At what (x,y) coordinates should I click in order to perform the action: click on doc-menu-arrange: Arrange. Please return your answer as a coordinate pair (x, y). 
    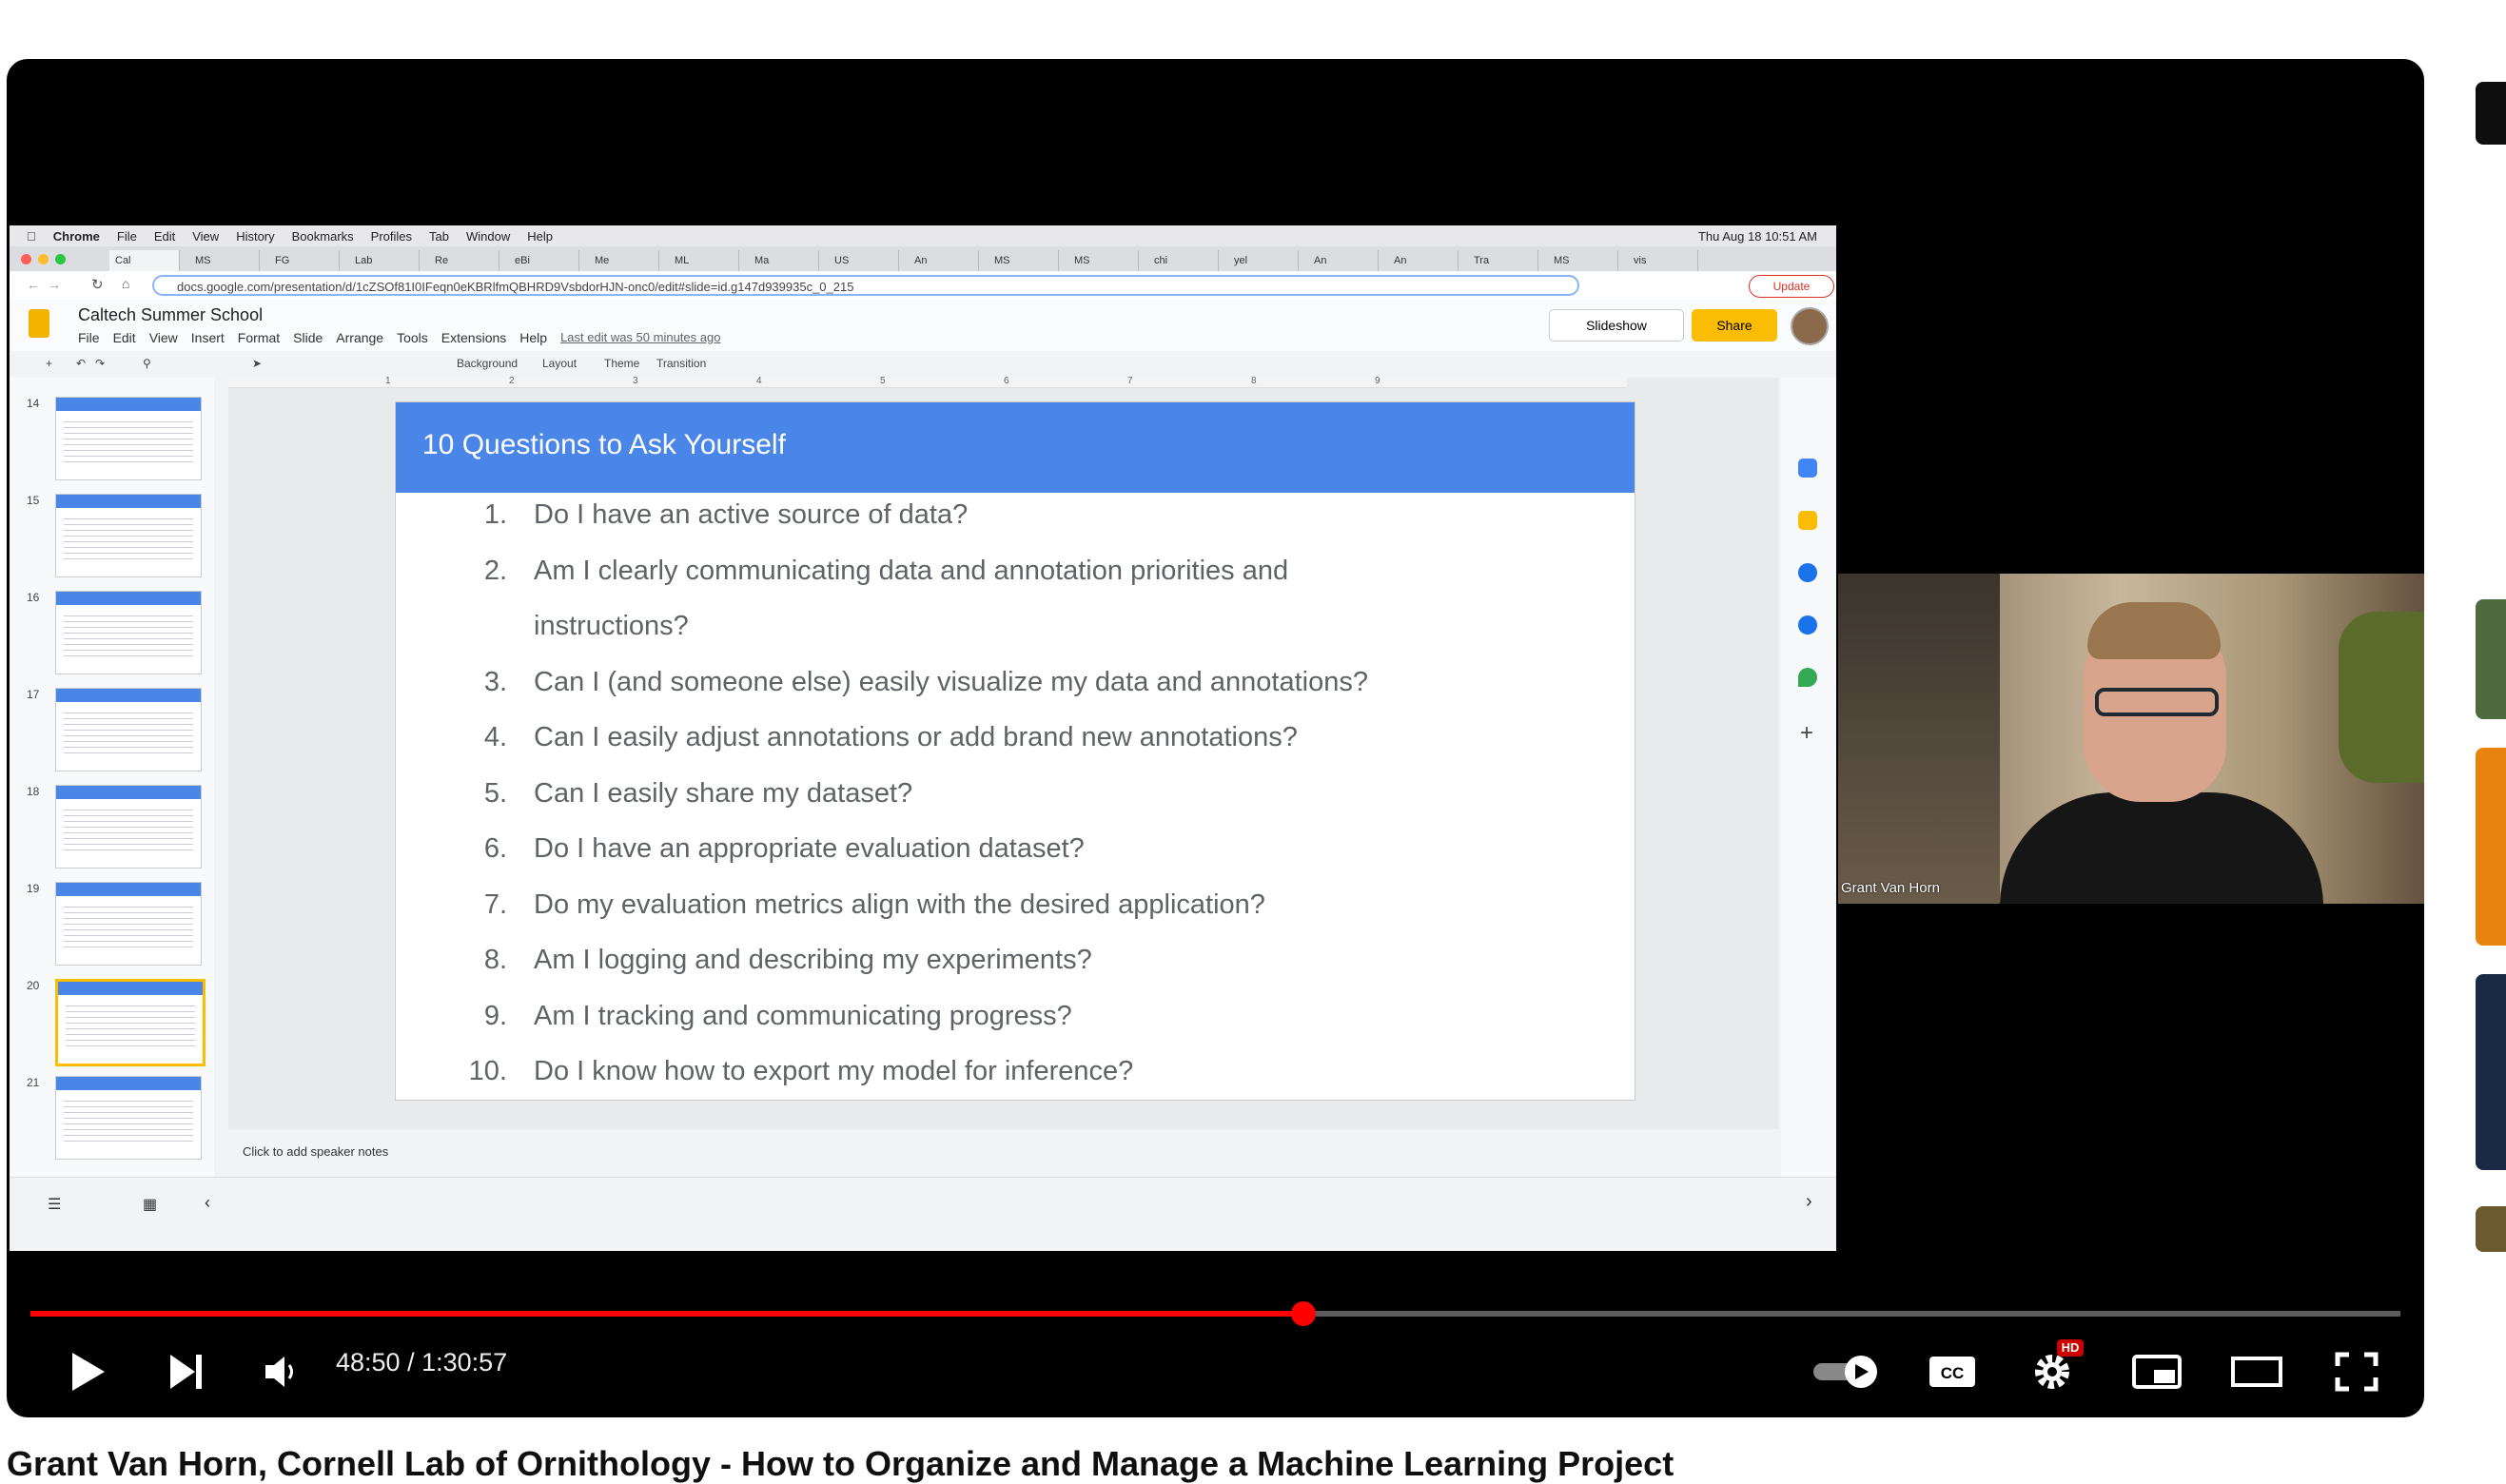
    Looking at the image, I should click on (360, 337).